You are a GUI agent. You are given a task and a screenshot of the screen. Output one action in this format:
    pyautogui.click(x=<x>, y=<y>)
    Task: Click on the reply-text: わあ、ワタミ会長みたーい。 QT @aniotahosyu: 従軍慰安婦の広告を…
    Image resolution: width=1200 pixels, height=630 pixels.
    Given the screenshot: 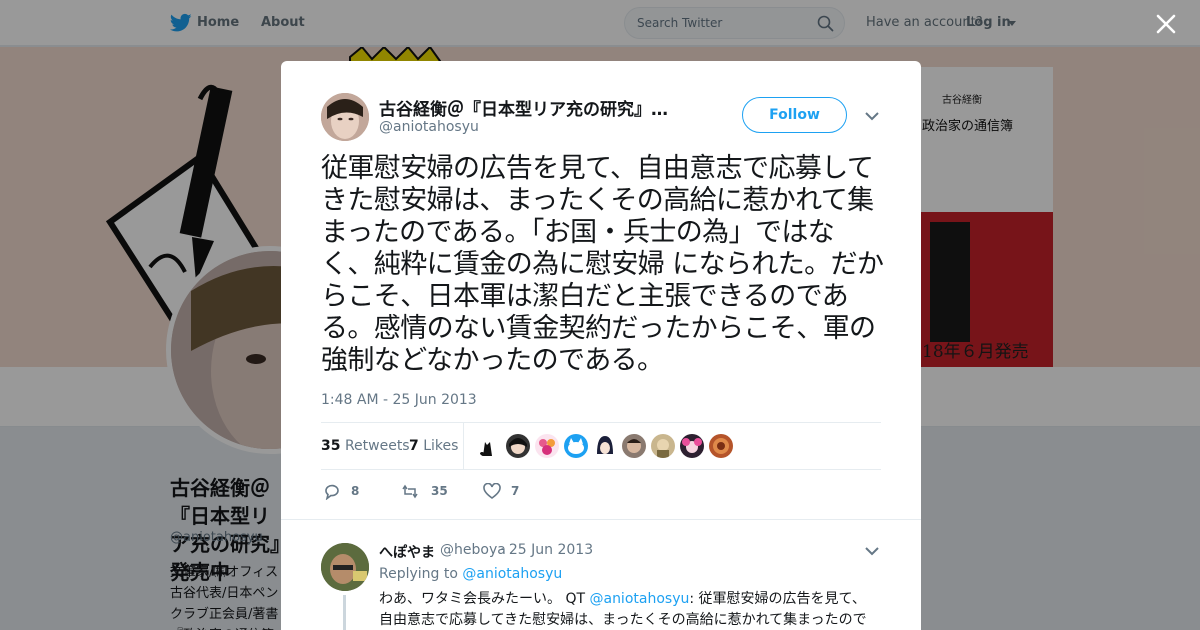 What is the action you would take?
    pyautogui.click(x=629, y=609)
    